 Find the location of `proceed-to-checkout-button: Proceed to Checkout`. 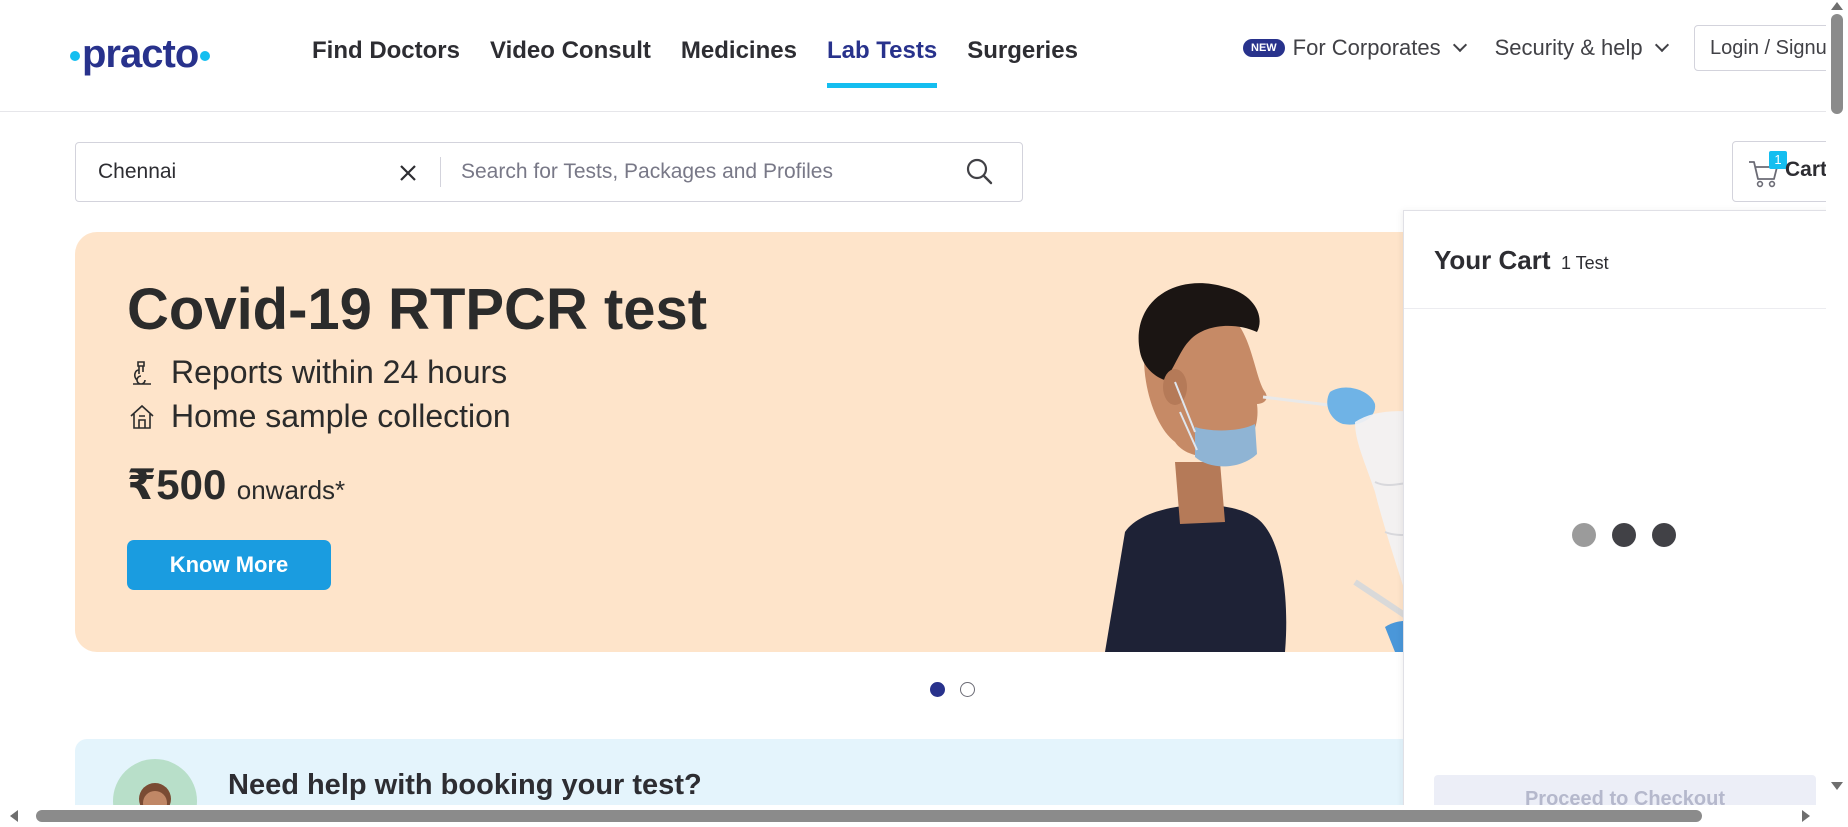

proceed-to-checkout-button: Proceed to Checkout is located at coordinates (1625, 790).